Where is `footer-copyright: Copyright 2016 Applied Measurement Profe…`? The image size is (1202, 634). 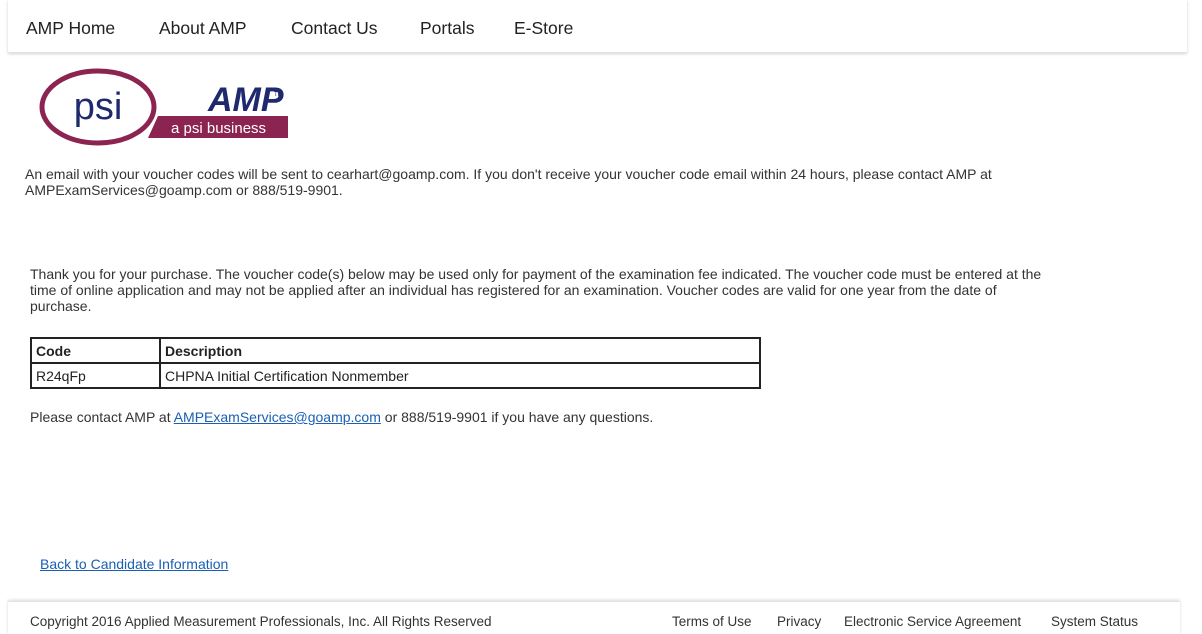 footer-copyright: Copyright 2016 Applied Measurement Profe… is located at coordinates (261, 621).